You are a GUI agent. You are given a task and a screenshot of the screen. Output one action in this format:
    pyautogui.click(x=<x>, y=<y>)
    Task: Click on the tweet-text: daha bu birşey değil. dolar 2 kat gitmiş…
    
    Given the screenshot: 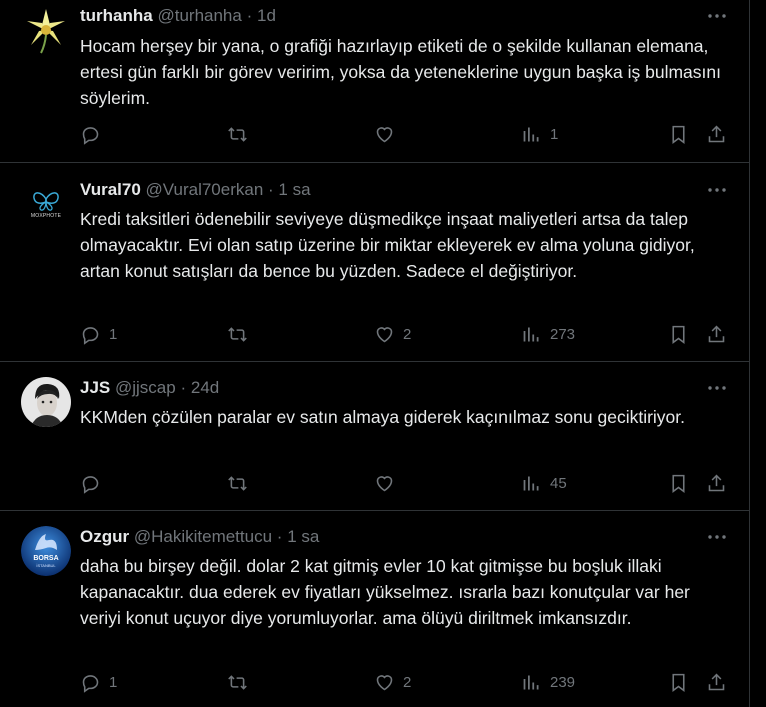 What is the action you would take?
    pyautogui.click(x=385, y=592)
    